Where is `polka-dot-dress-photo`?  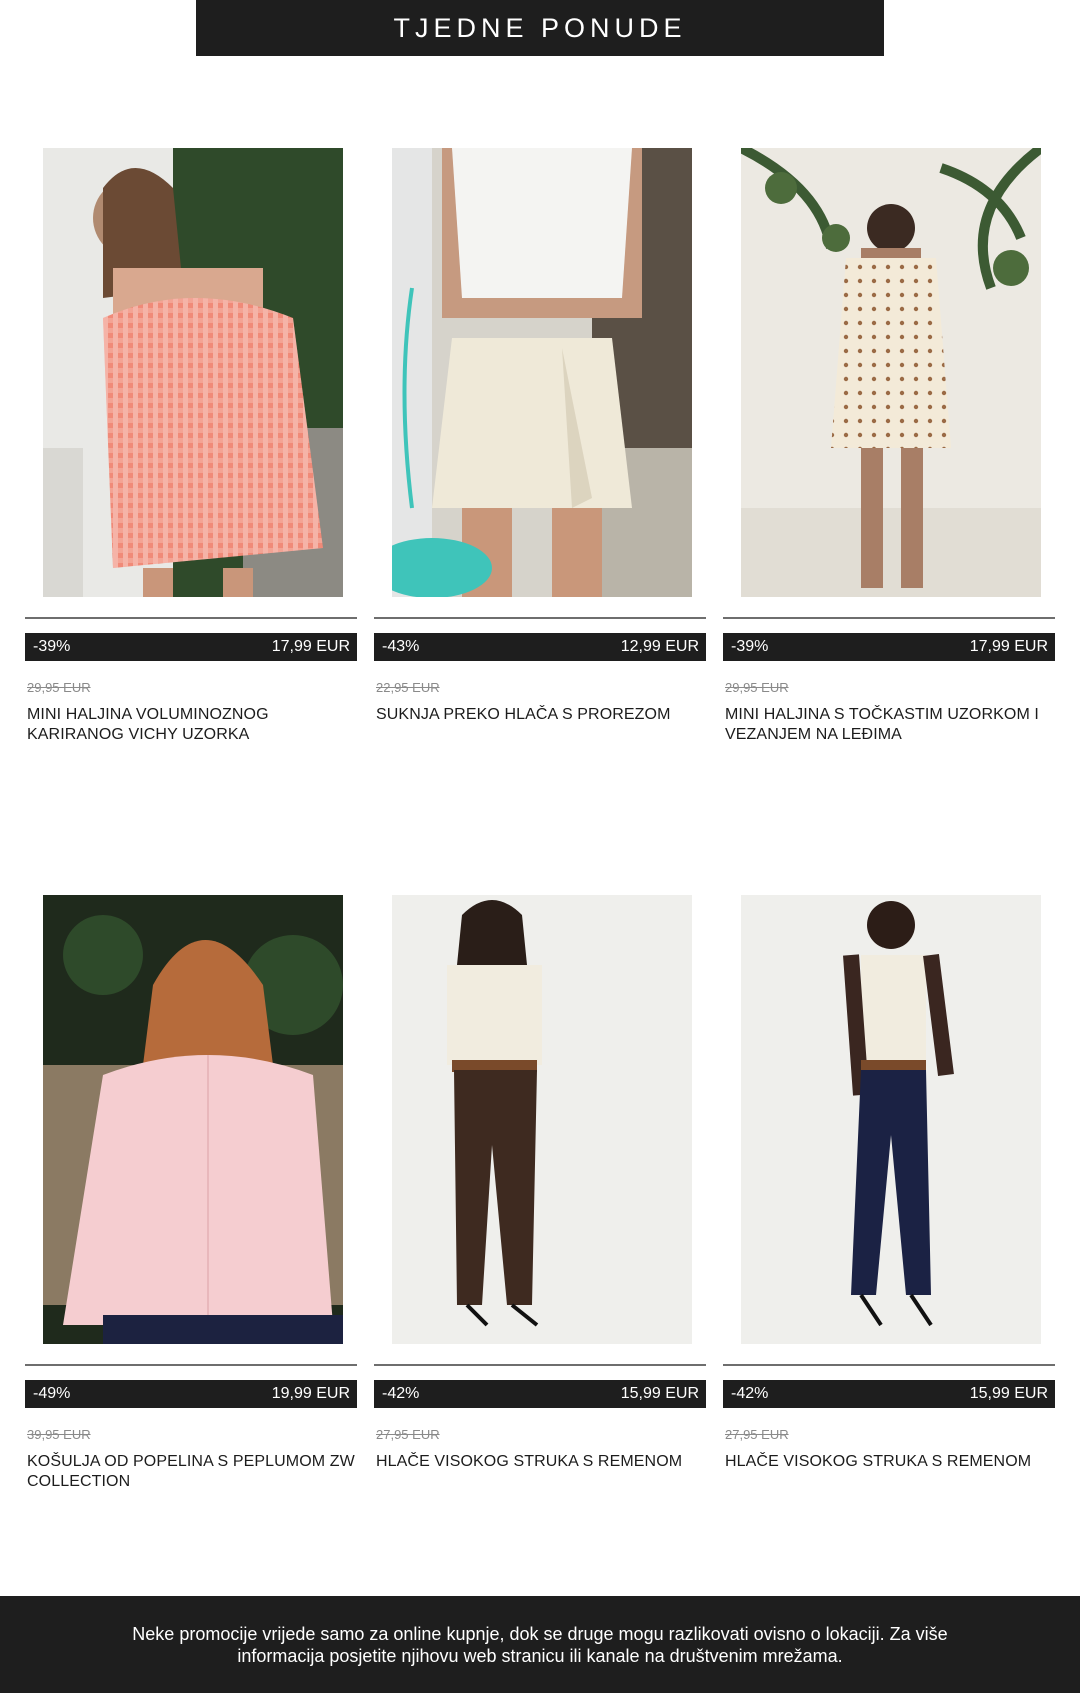
polka-dot-dress-photo is located at coordinates (891, 372).